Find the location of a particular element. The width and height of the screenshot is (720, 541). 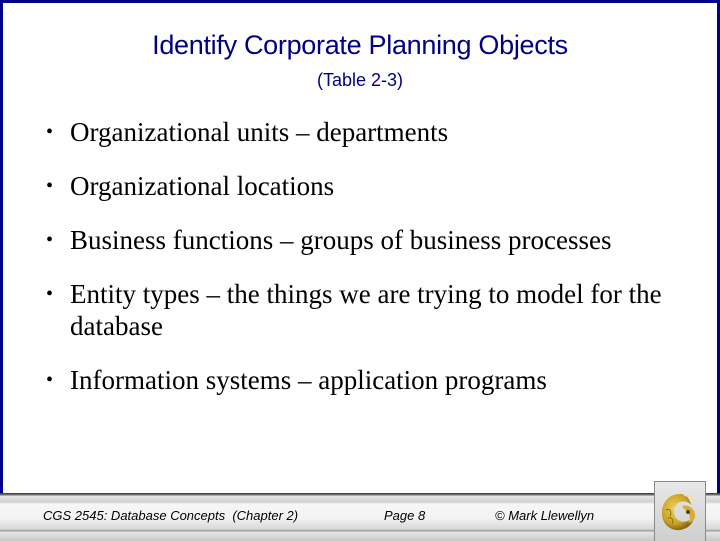

footer-page-number: Page 8 is located at coordinates (405, 515).